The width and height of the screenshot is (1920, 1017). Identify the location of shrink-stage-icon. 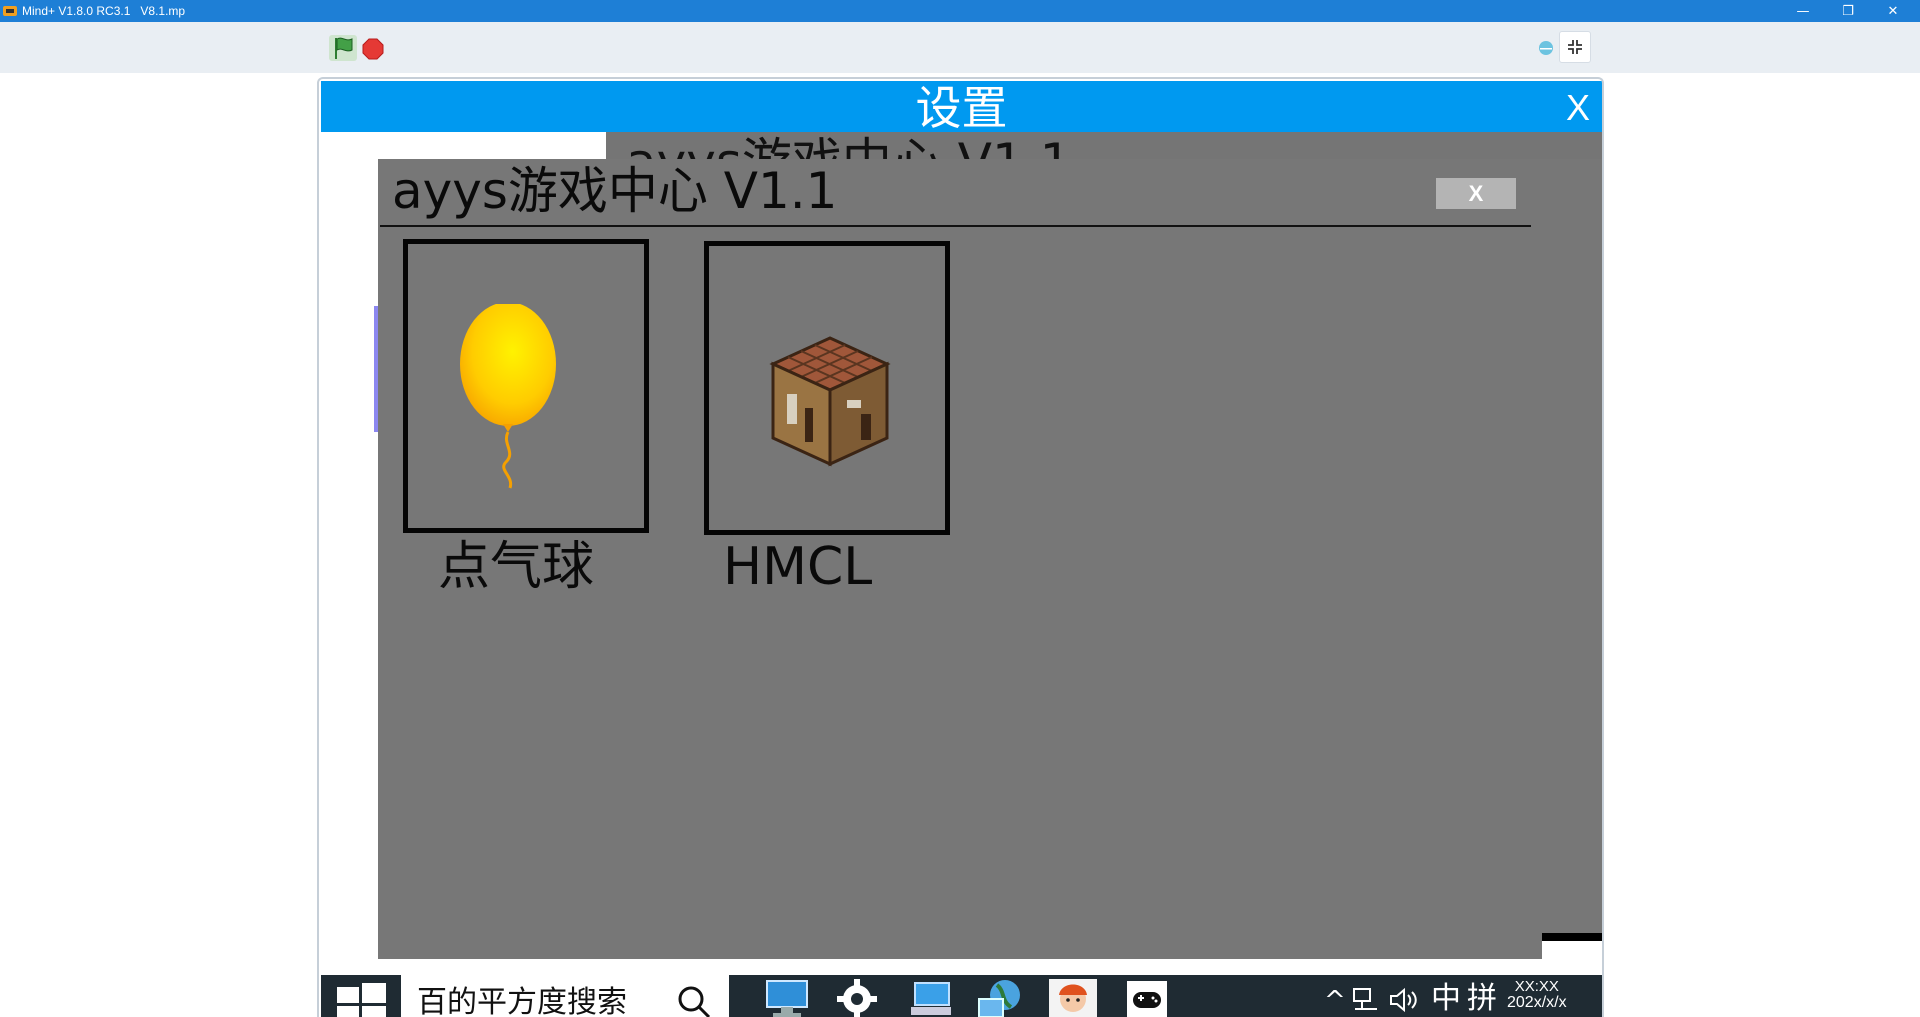
(1575, 47).